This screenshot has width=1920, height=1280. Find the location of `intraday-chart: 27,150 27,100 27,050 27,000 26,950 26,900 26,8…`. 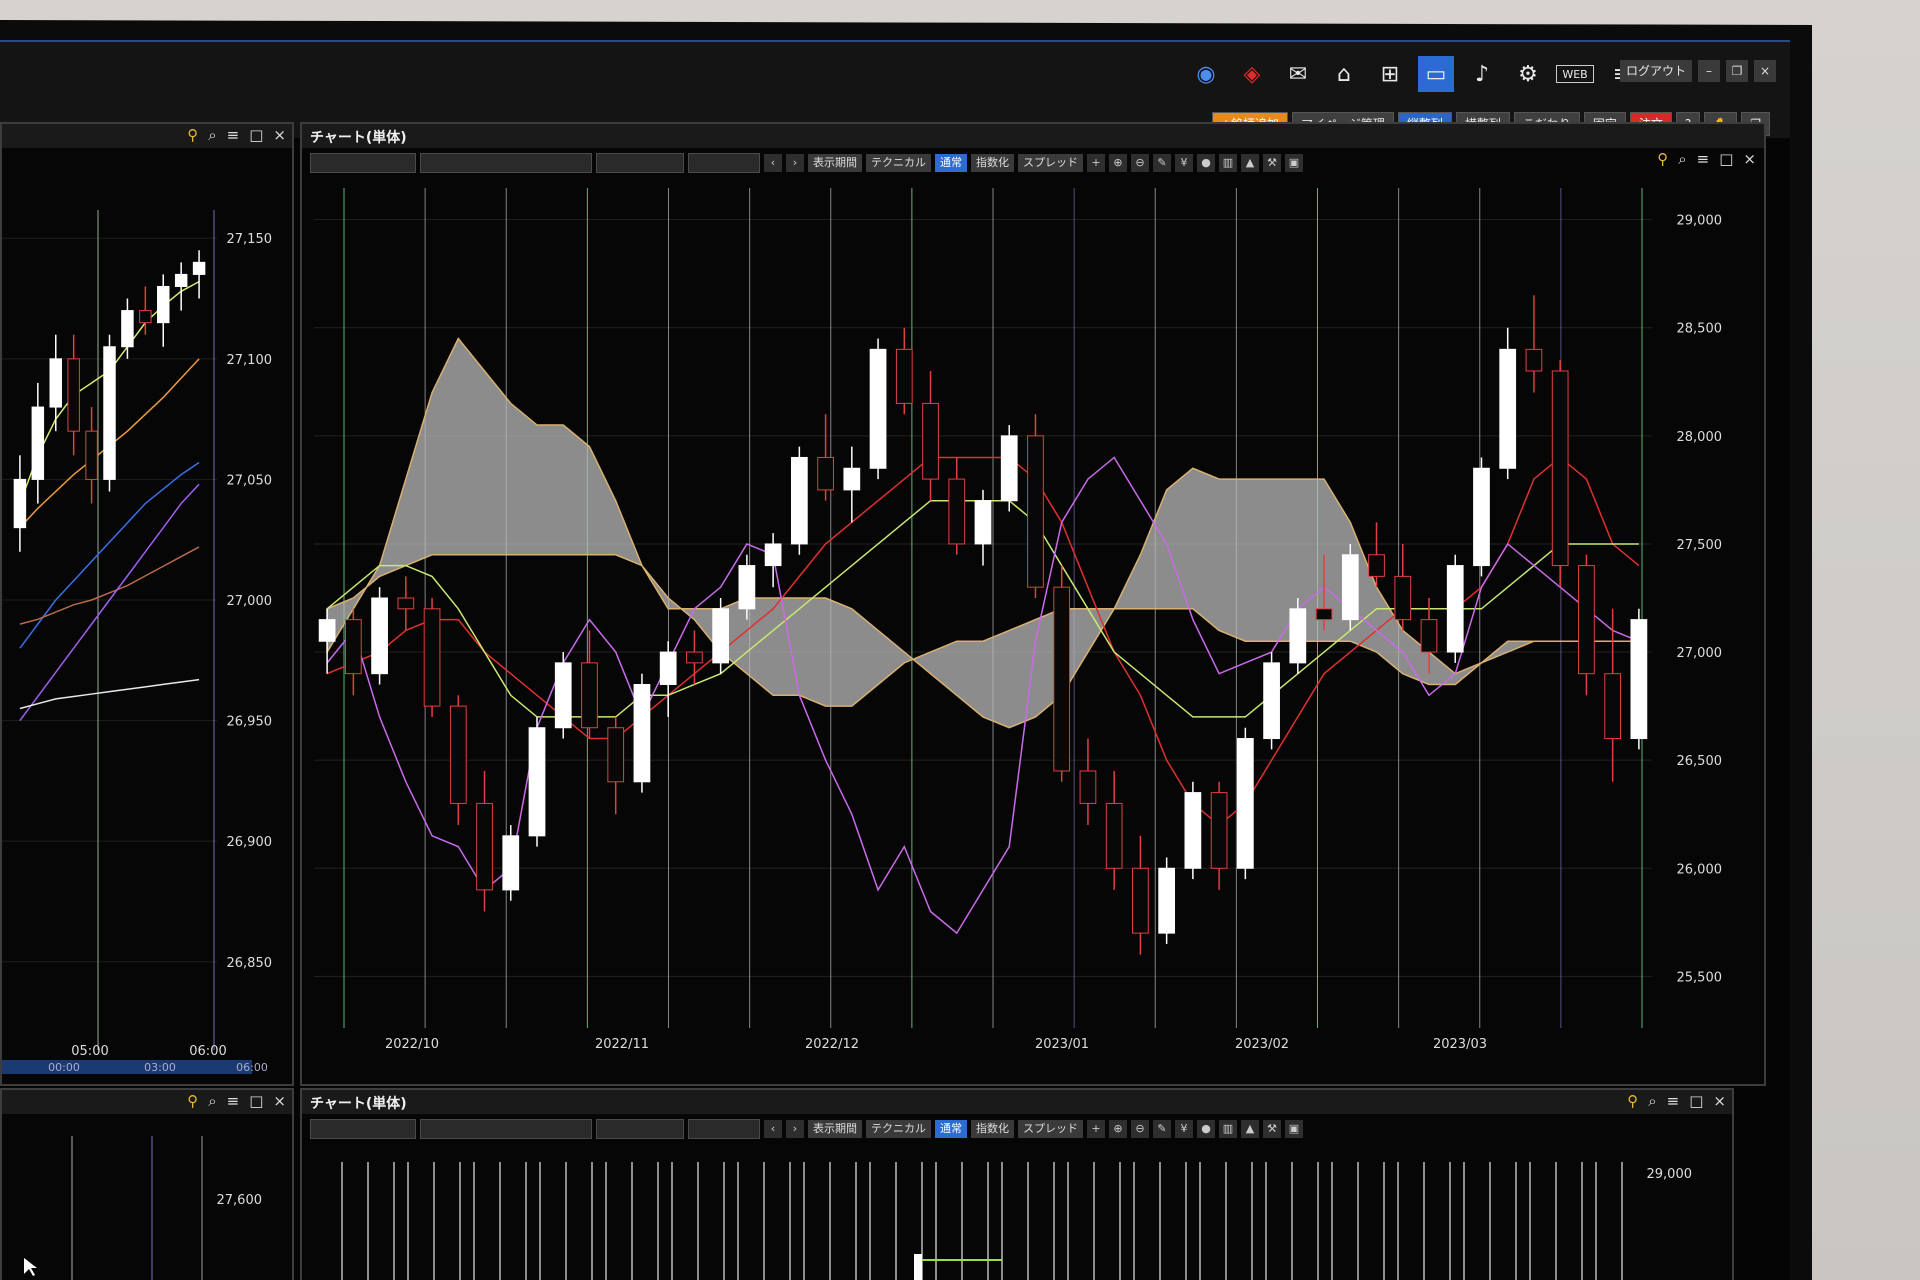

intraday-chart: 27,150 27,100 27,050 27,000 26,950 26,900 26,8… is located at coordinates (145, 615).